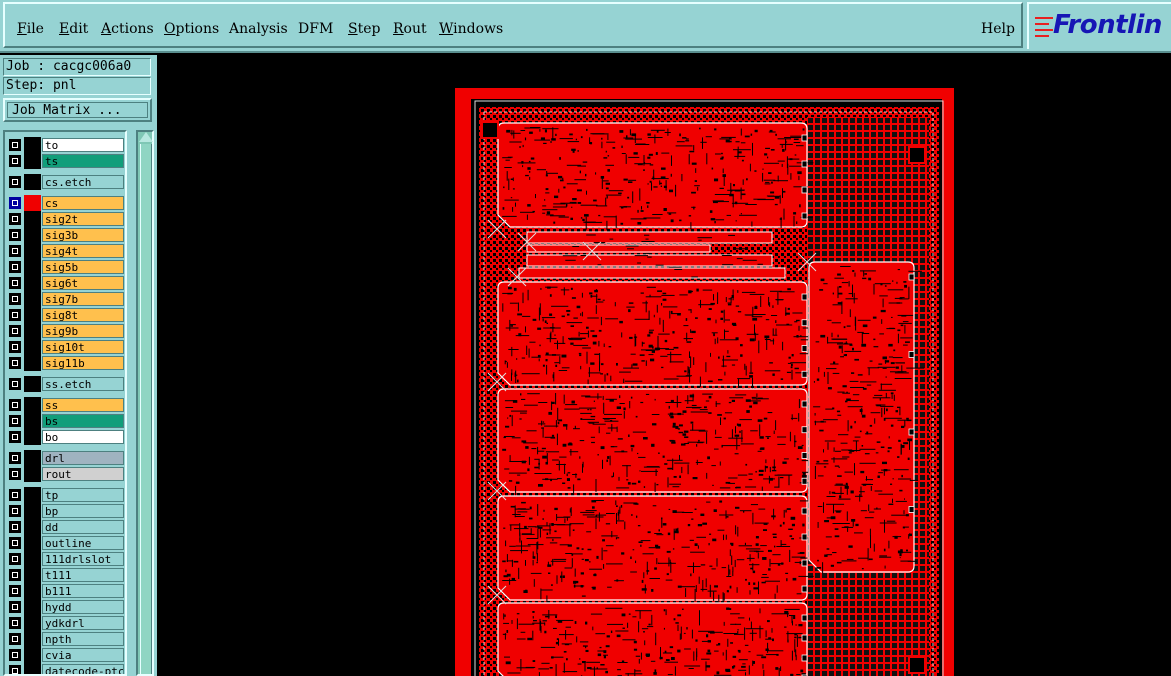  What do you see at coordinates (83, 384) in the screenshot?
I see `layer-name: ss.etch` at bounding box center [83, 384].